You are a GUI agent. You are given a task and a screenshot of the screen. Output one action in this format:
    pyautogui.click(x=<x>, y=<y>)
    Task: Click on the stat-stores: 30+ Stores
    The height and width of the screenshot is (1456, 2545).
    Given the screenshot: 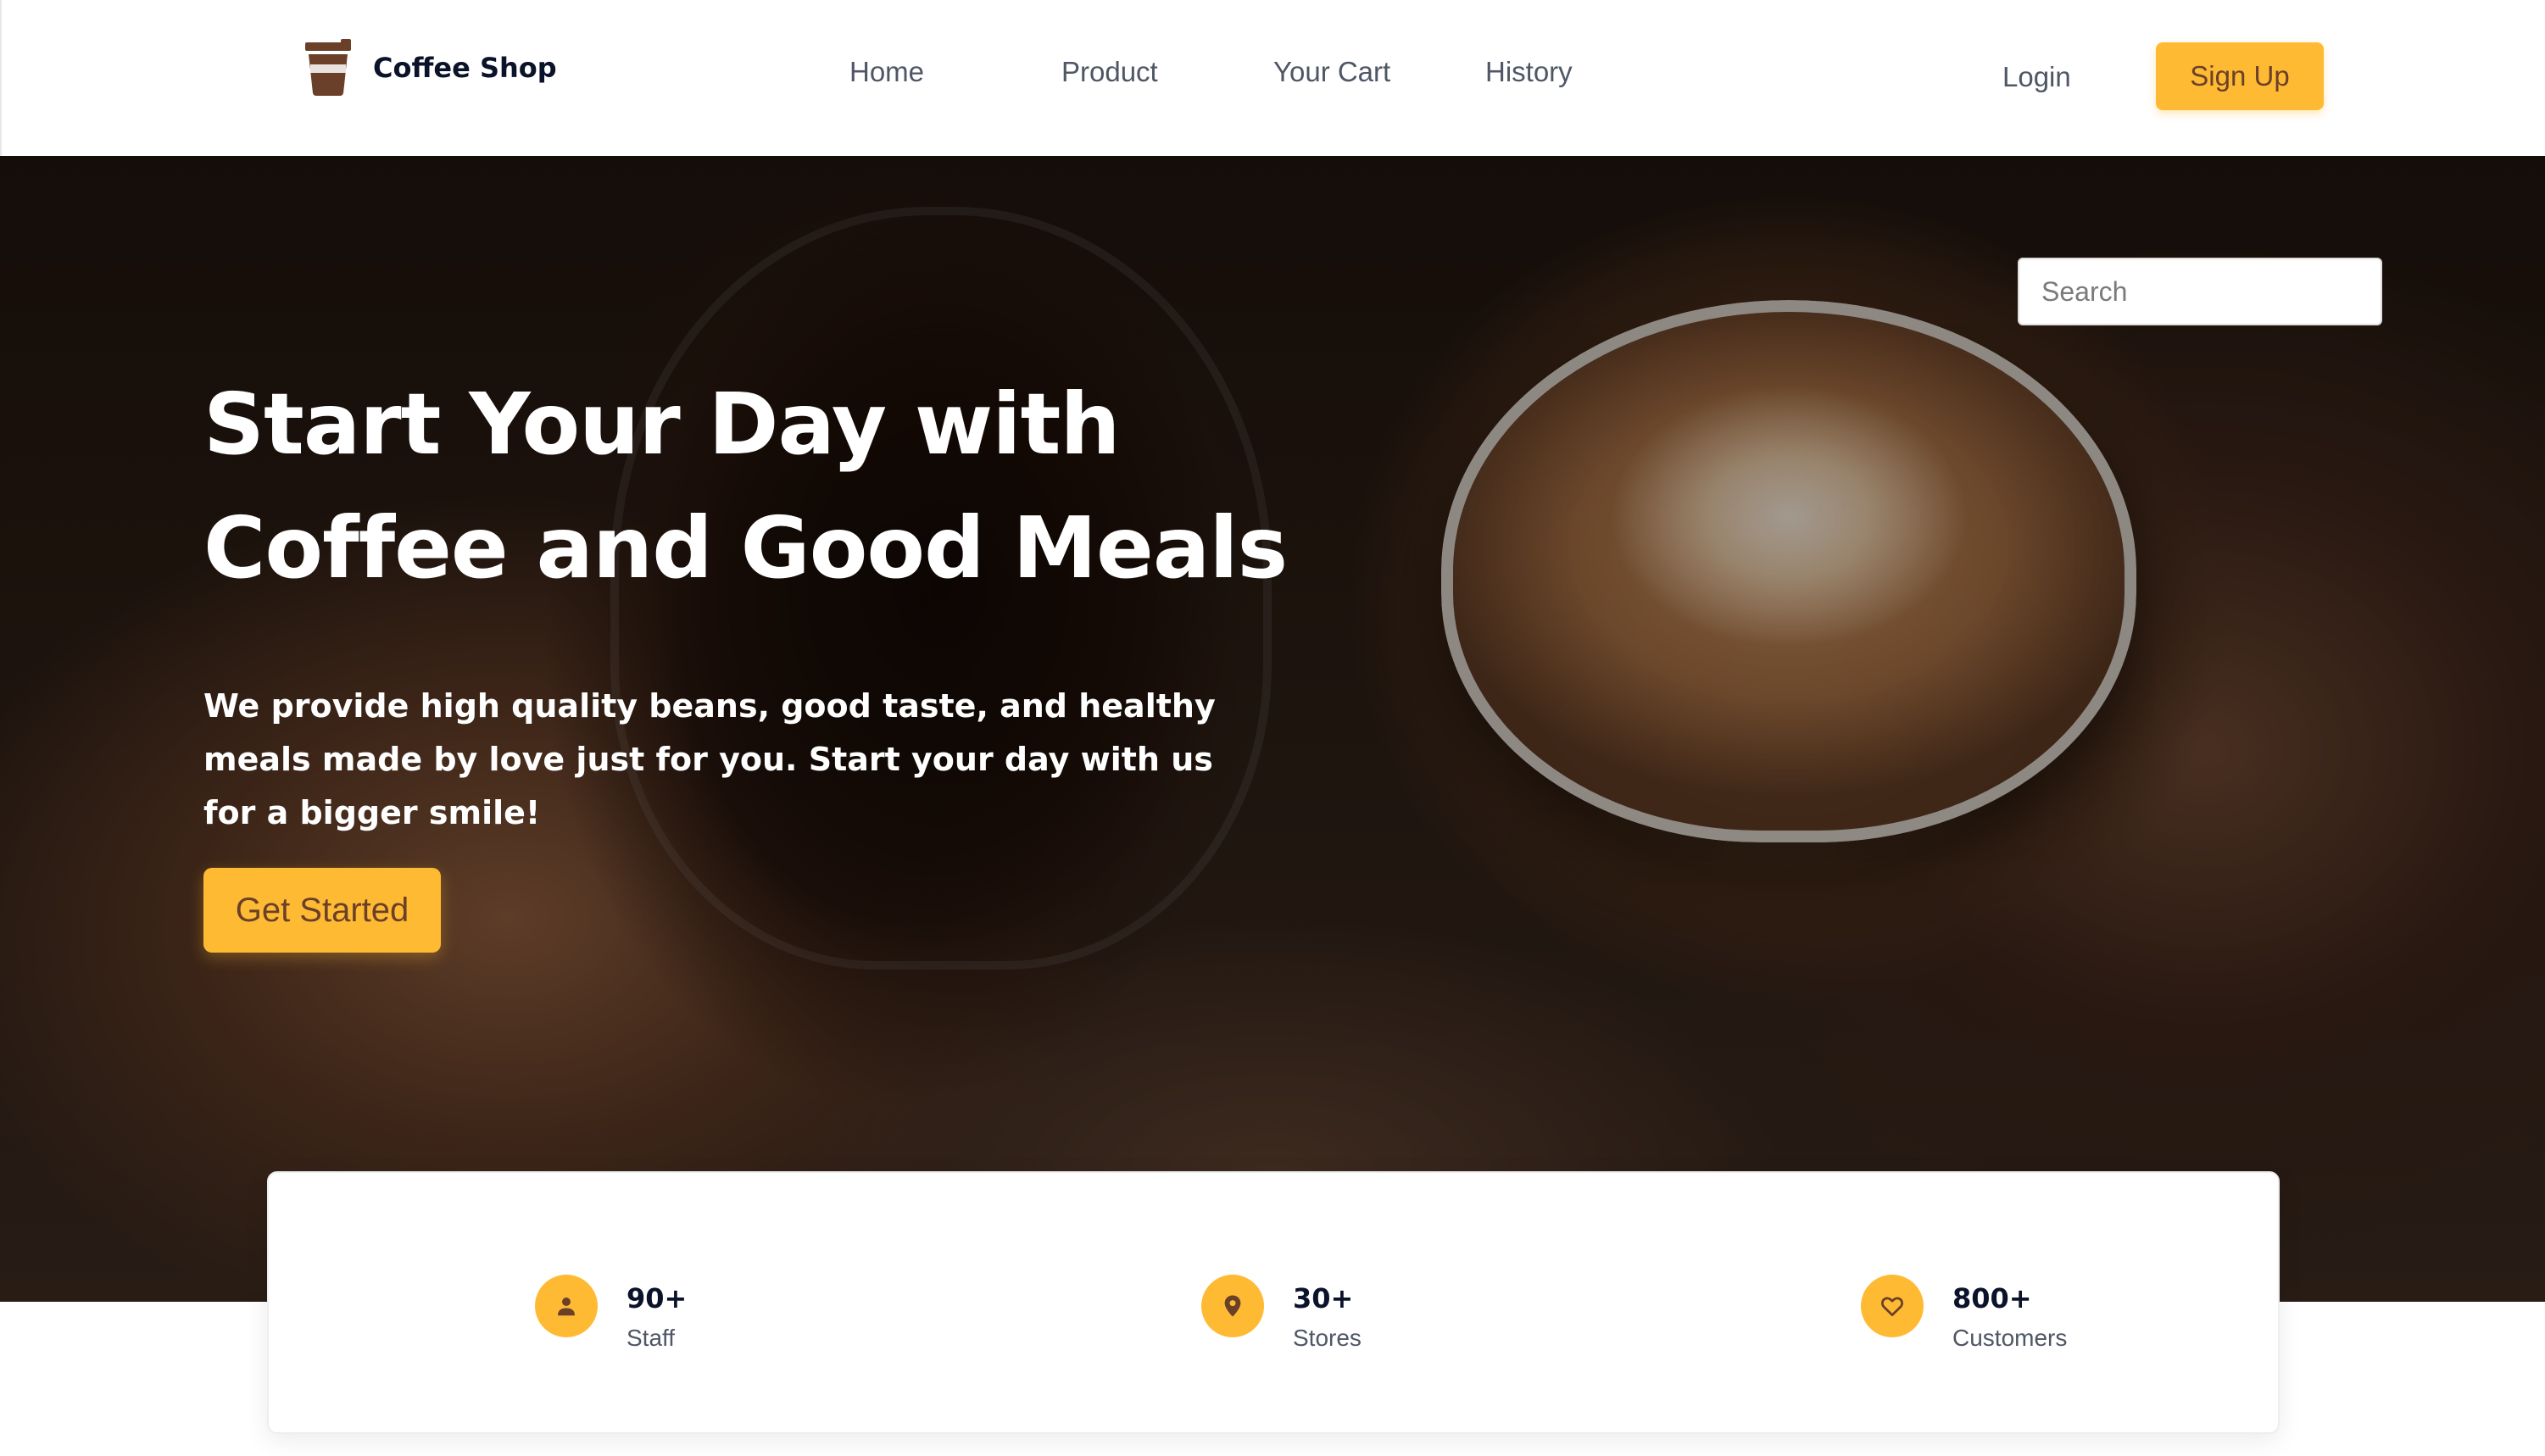 What is the action you would take?
    pyautogui.click(x=1281, y=1314)
    